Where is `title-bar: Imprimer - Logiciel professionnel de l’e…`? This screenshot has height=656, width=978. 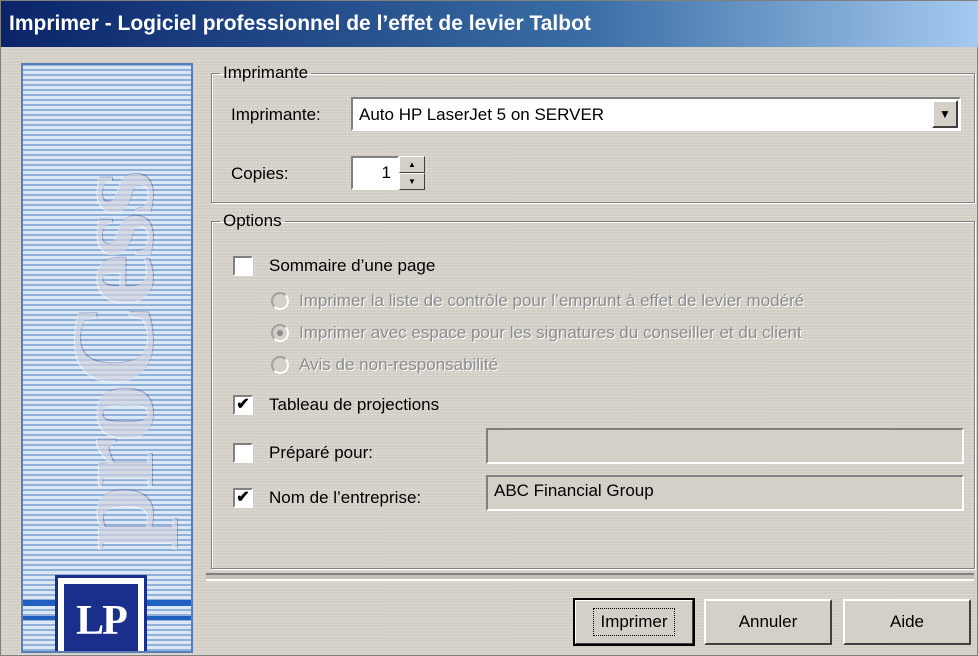
title-bar: Imprimer - Logiciel professionnel de l’e… is located at coordinates (489, 24).